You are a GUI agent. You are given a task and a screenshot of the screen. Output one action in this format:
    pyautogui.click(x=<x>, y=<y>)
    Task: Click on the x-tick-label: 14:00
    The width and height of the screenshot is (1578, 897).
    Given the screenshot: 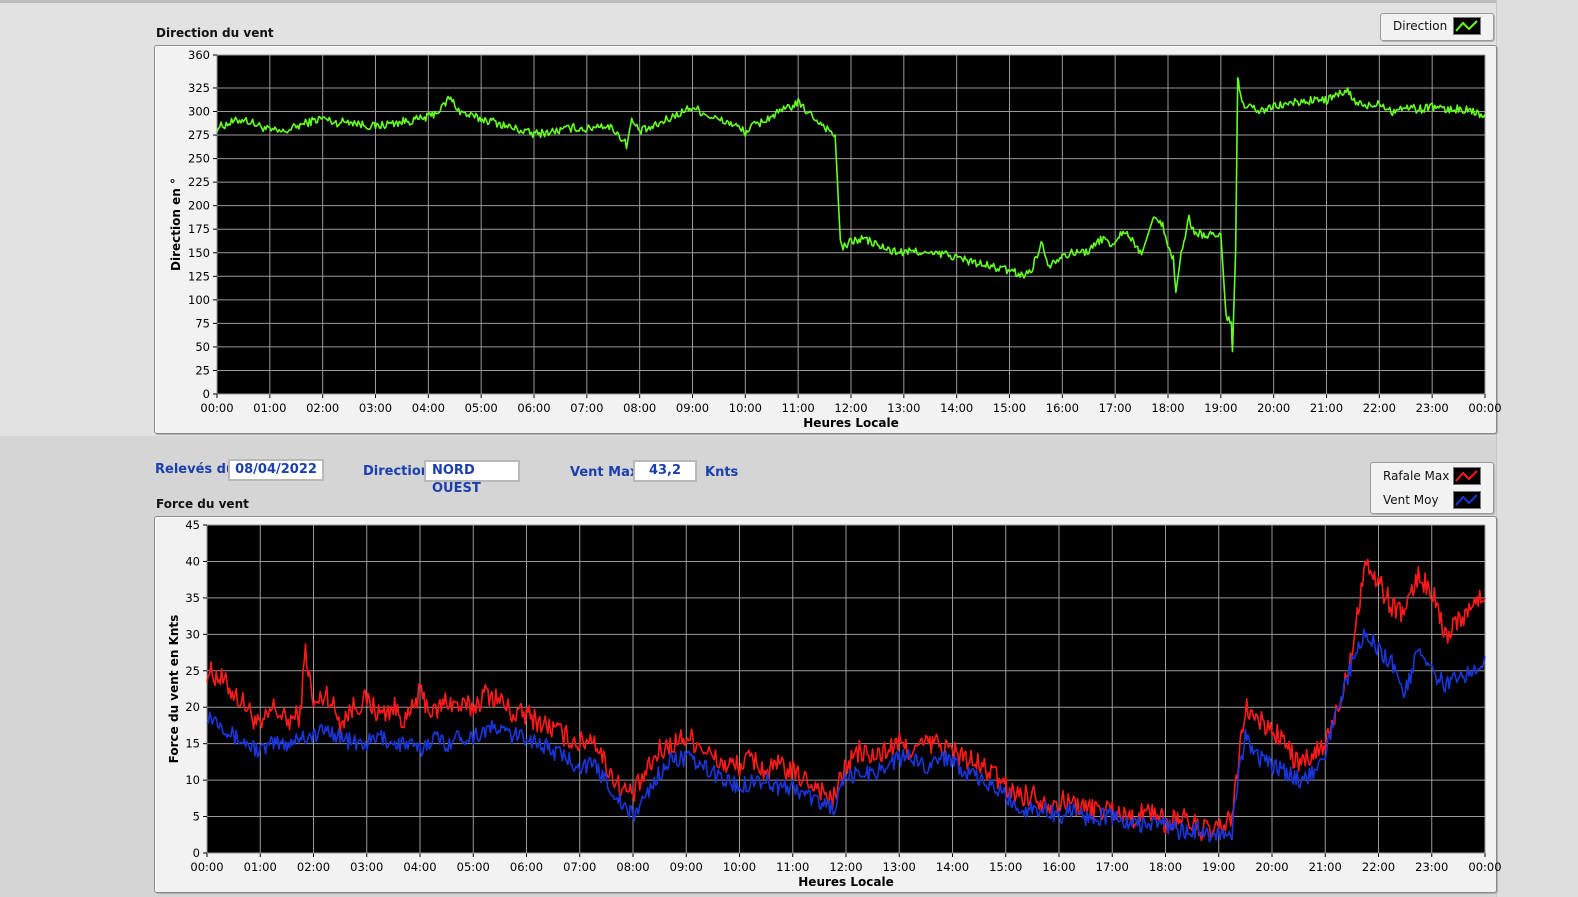 What is the action you would take?
    pyautogui.click(x=952, y=867)
    